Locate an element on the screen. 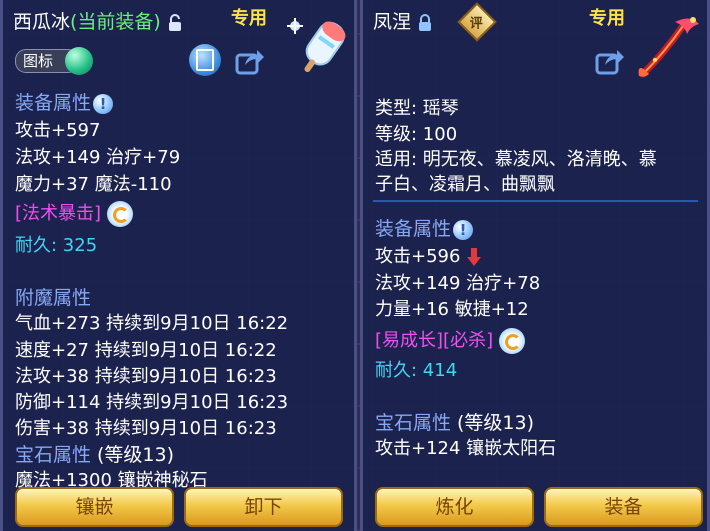 Image resolution: width=710 pixels, height=531 pixels. skill-line: [法术暴击] is located at coordinates (74, 213).